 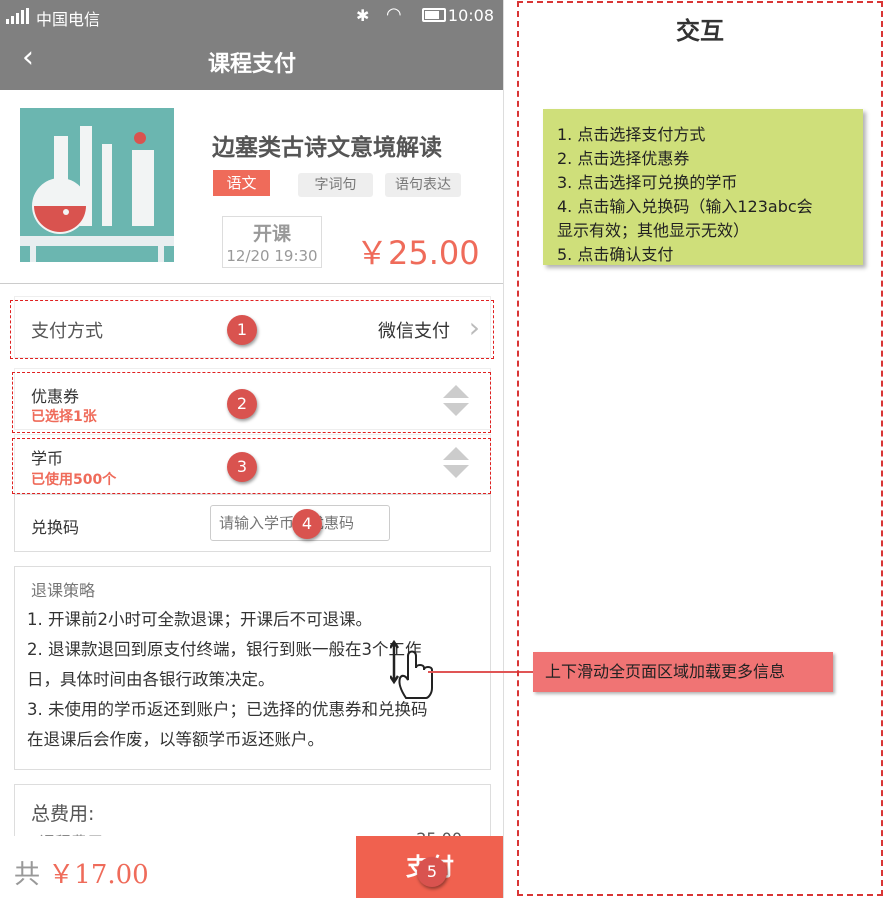 What do you see at coordinates (98, 875) in the screenshot?
I see `total-amount: ￥17.00` at bounding box center [98, 875].